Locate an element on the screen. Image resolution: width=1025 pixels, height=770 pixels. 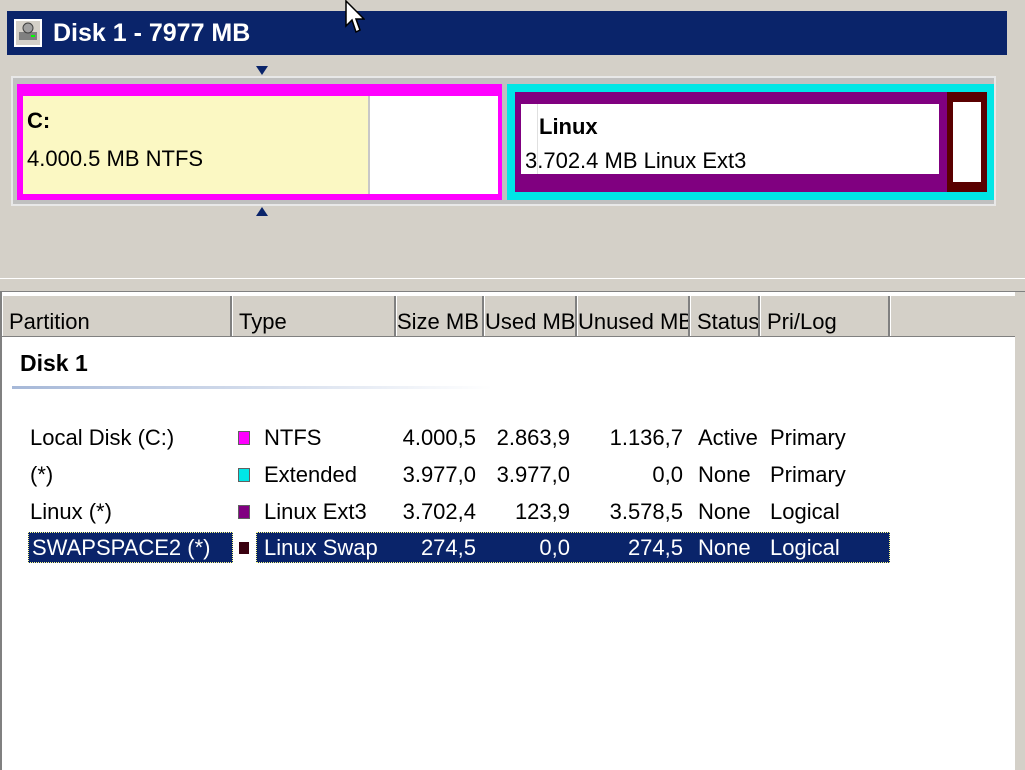
cell-type: Extended is located at coordinates (310, 474).